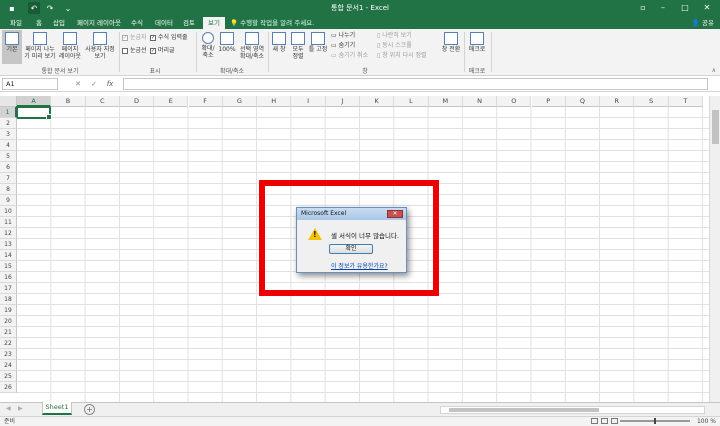  I want to click on row-header: 19, so click(8, 310).